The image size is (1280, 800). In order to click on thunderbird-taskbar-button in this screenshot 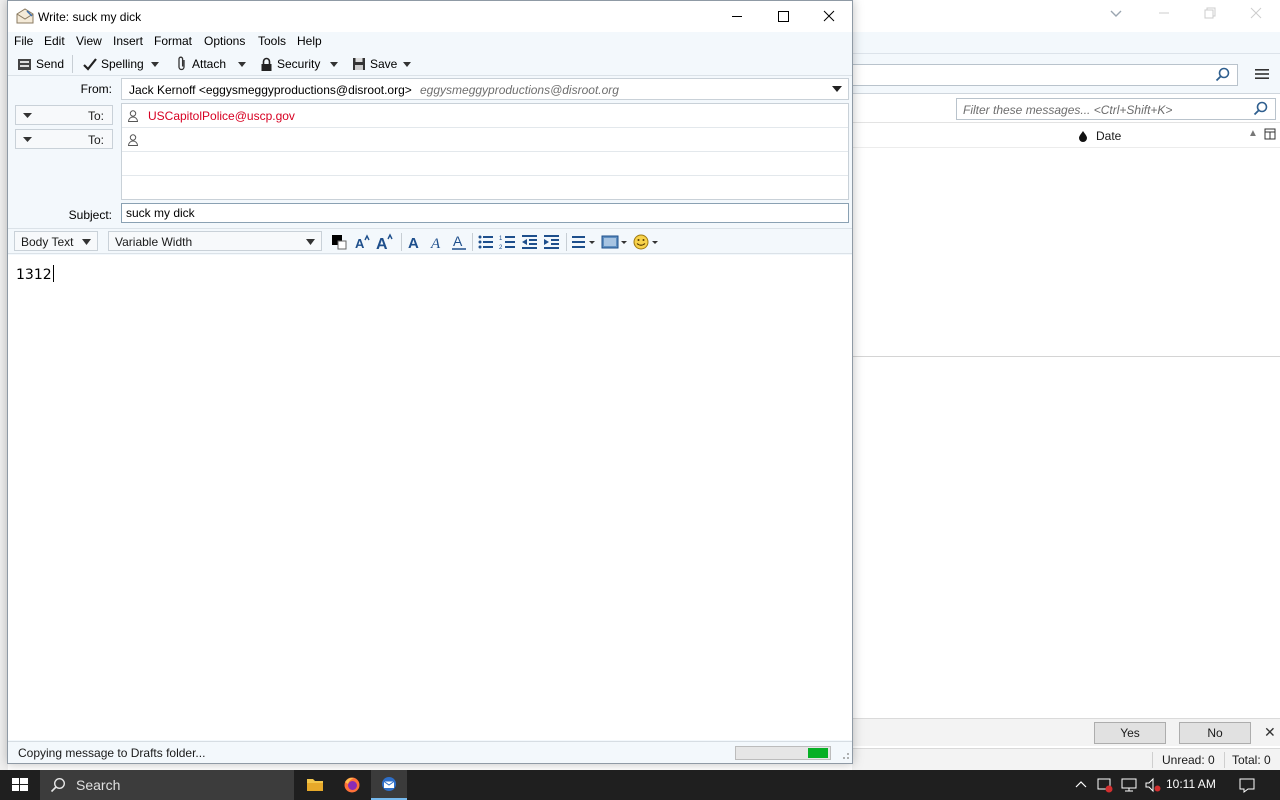, I will do `click(389, 785)`.